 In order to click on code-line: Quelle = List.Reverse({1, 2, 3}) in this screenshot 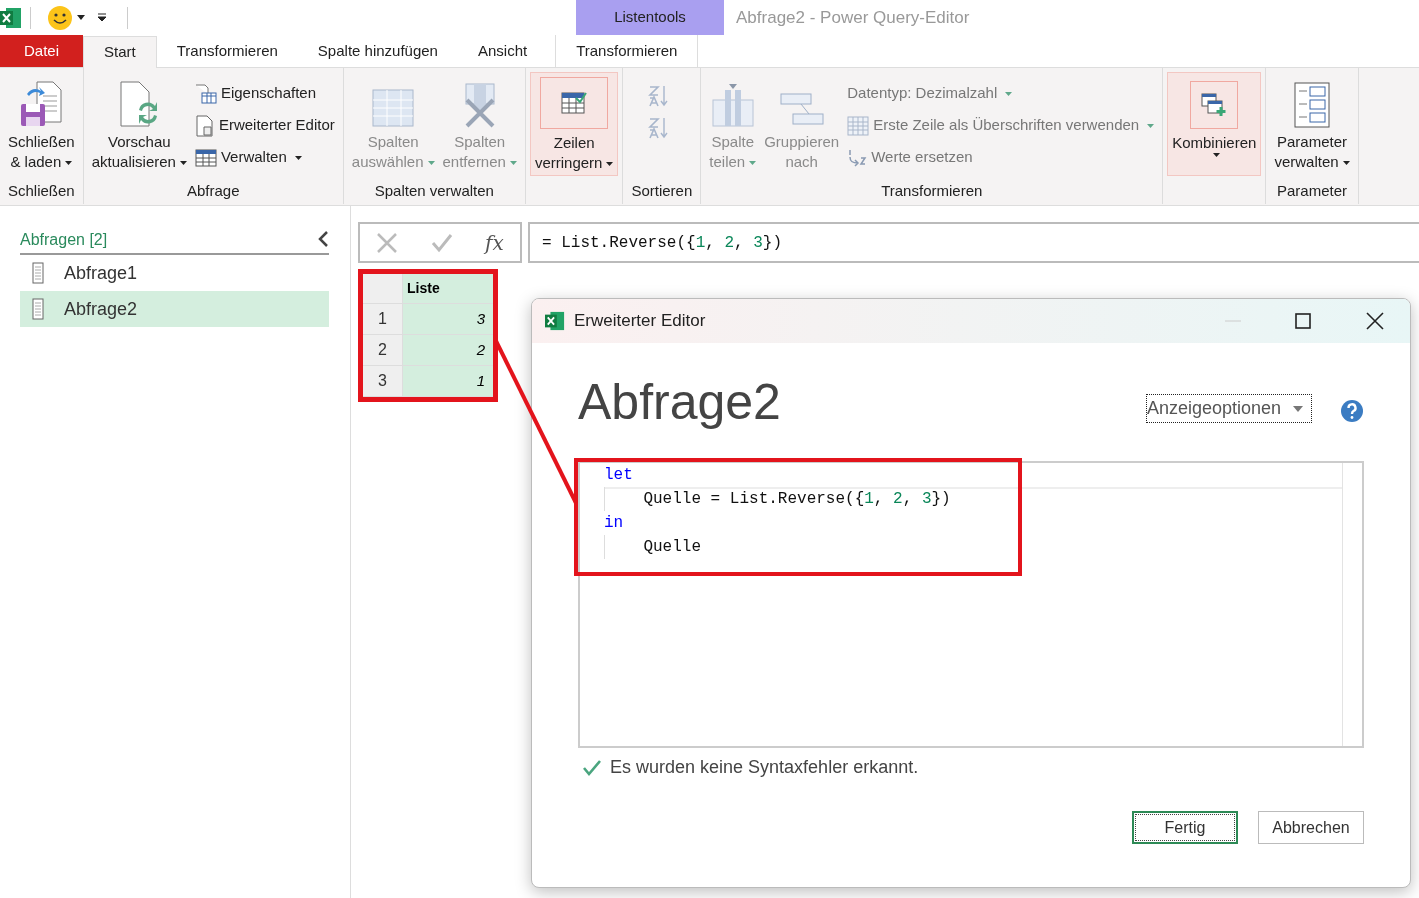, I will do `click(973, 499)`.